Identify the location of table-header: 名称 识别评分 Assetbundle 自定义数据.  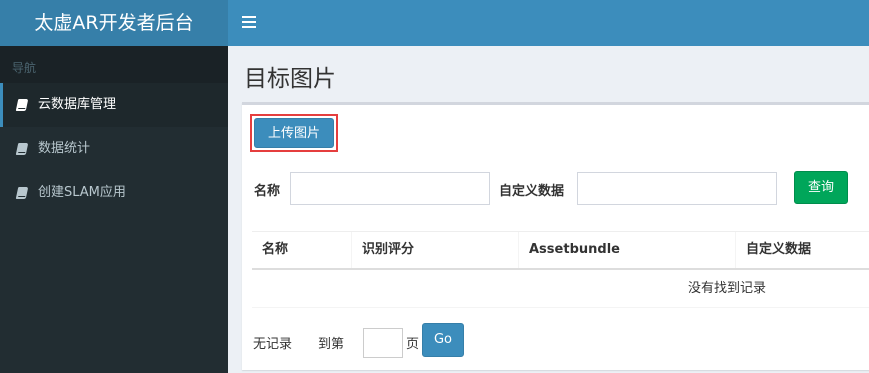
(560, 251).